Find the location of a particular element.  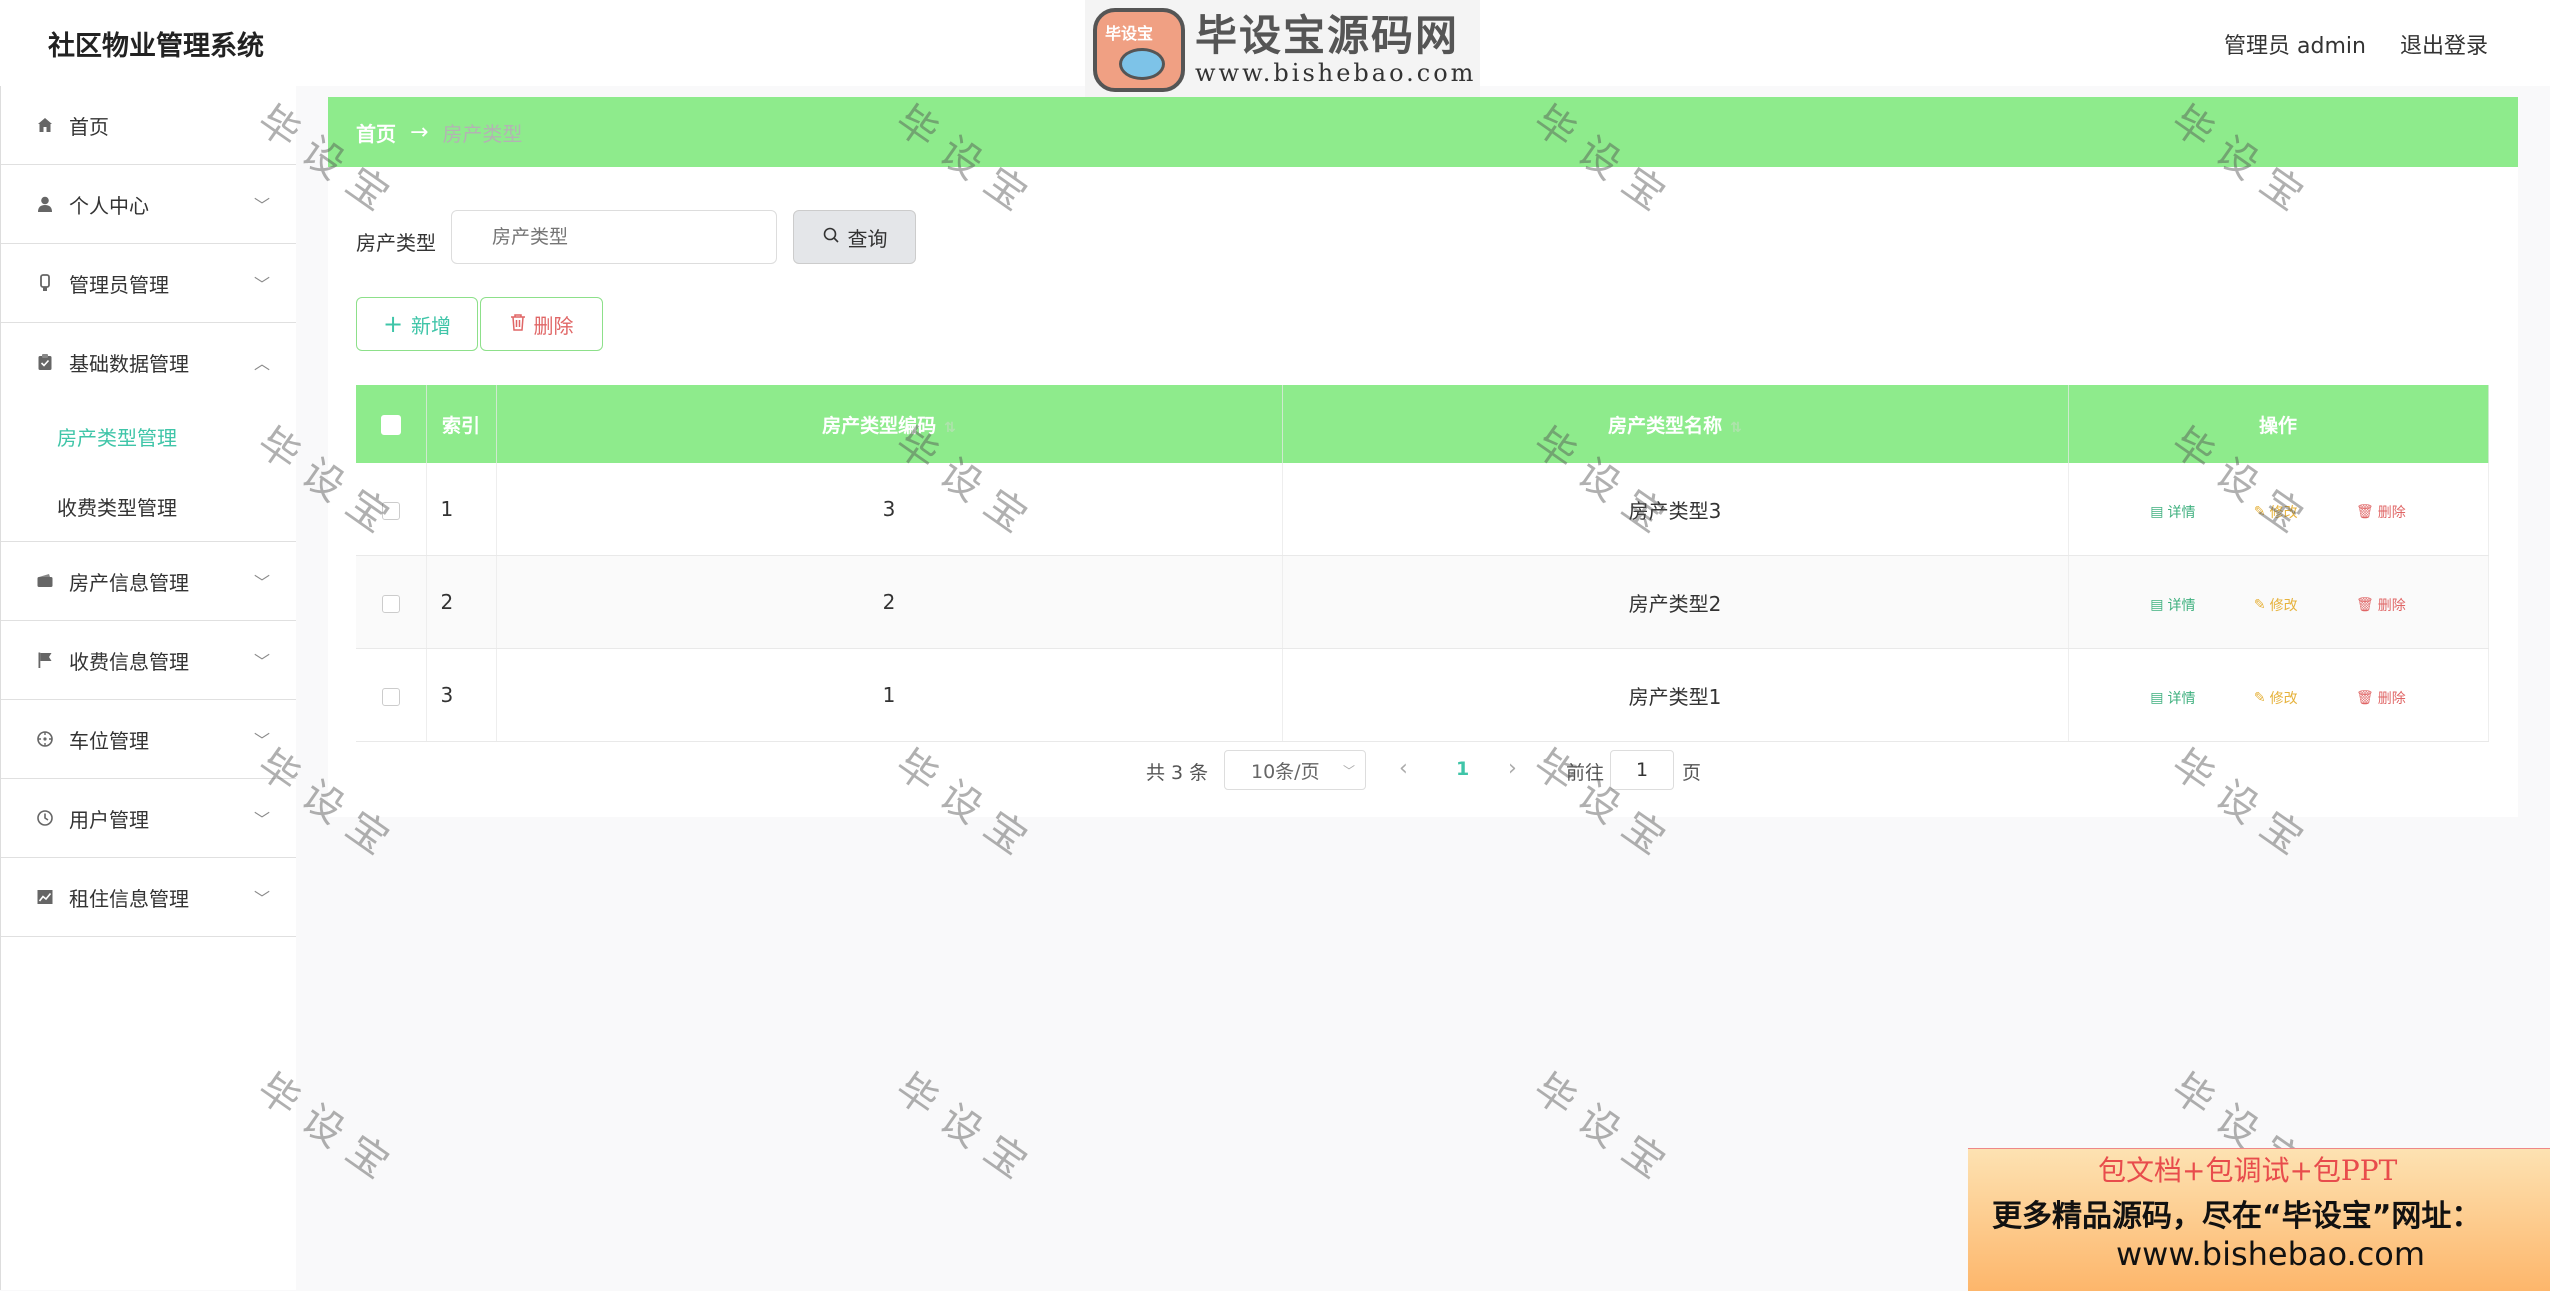

sidebar-item-base-data: 基础数据管理 ︿ is located at coordinates (148, 362).